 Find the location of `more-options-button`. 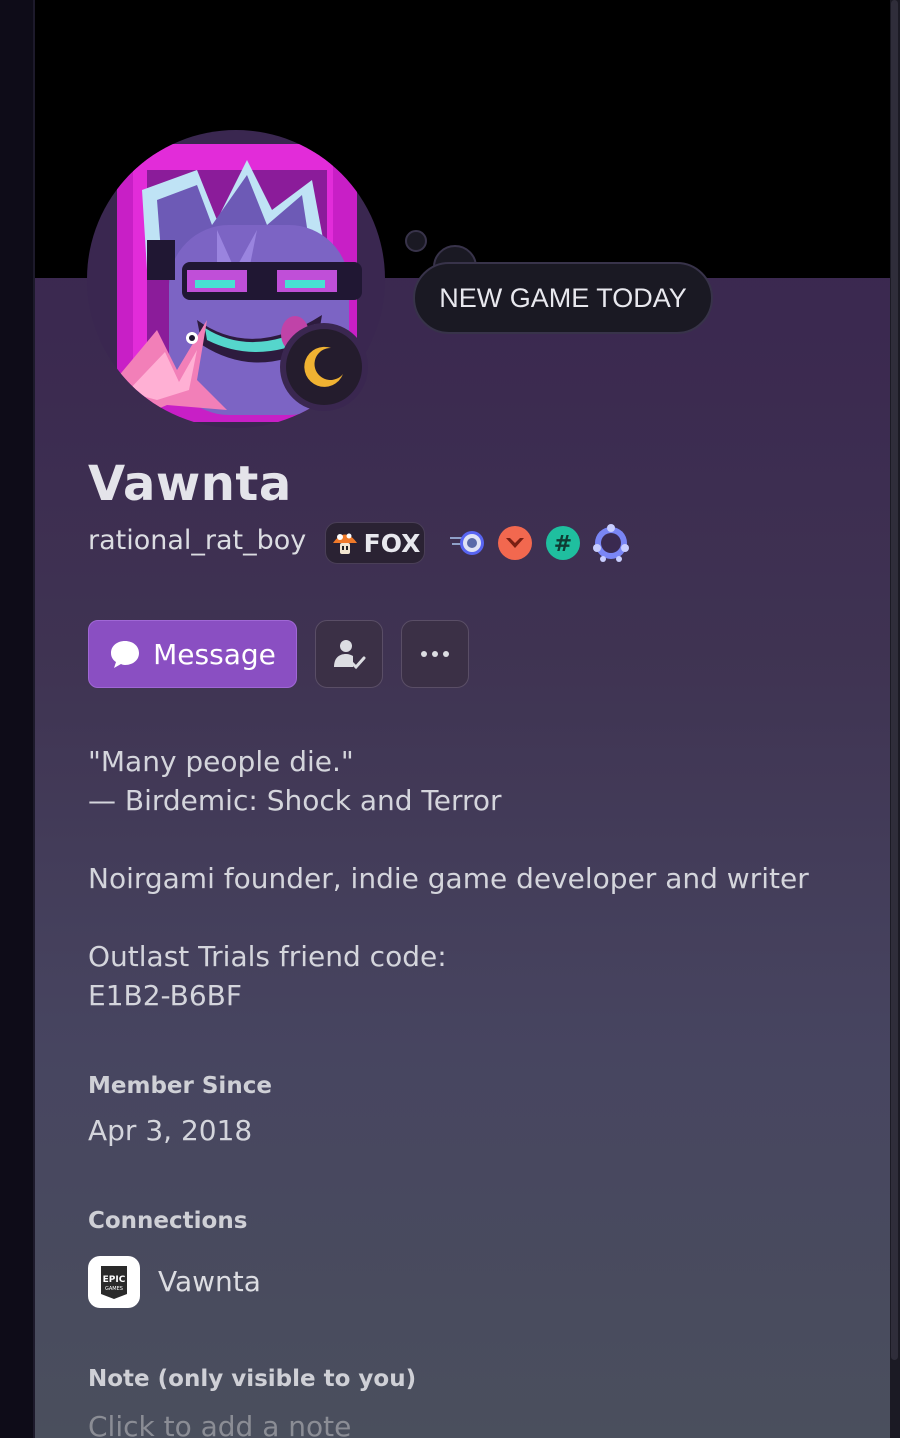

more-options-button is located at coordinates (435, 654).